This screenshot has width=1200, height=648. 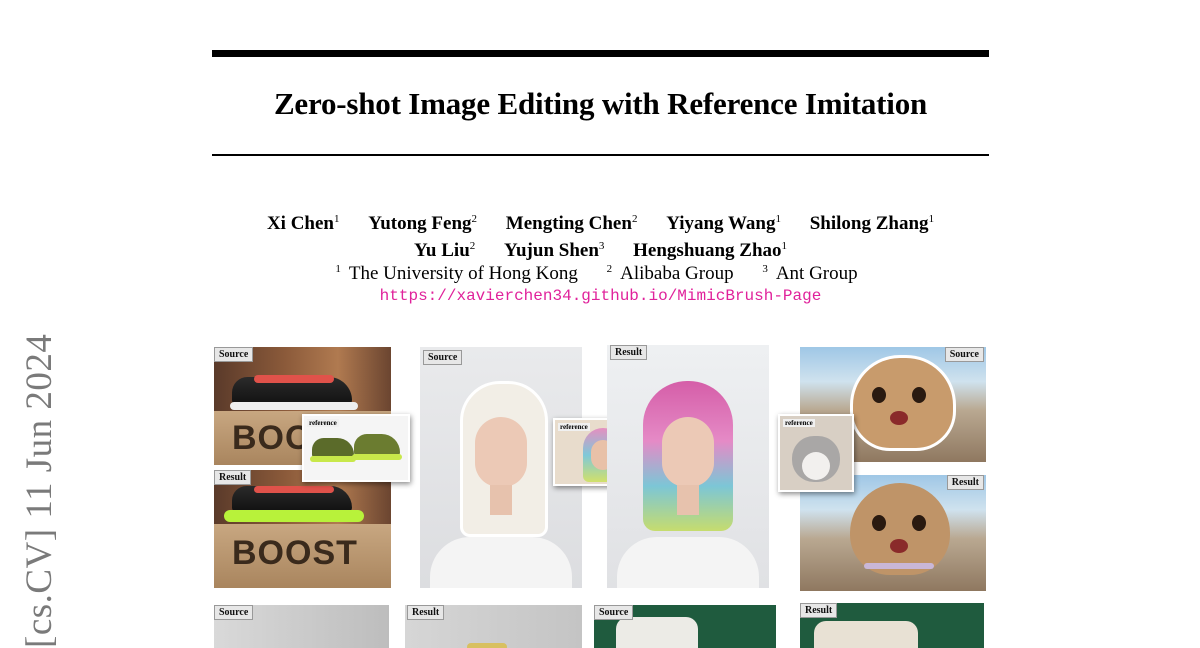 What do you see at coordinates (872, 223) in the screenshot?
I see `author: Shilong Zhang1` at bounding box center [872, 223].